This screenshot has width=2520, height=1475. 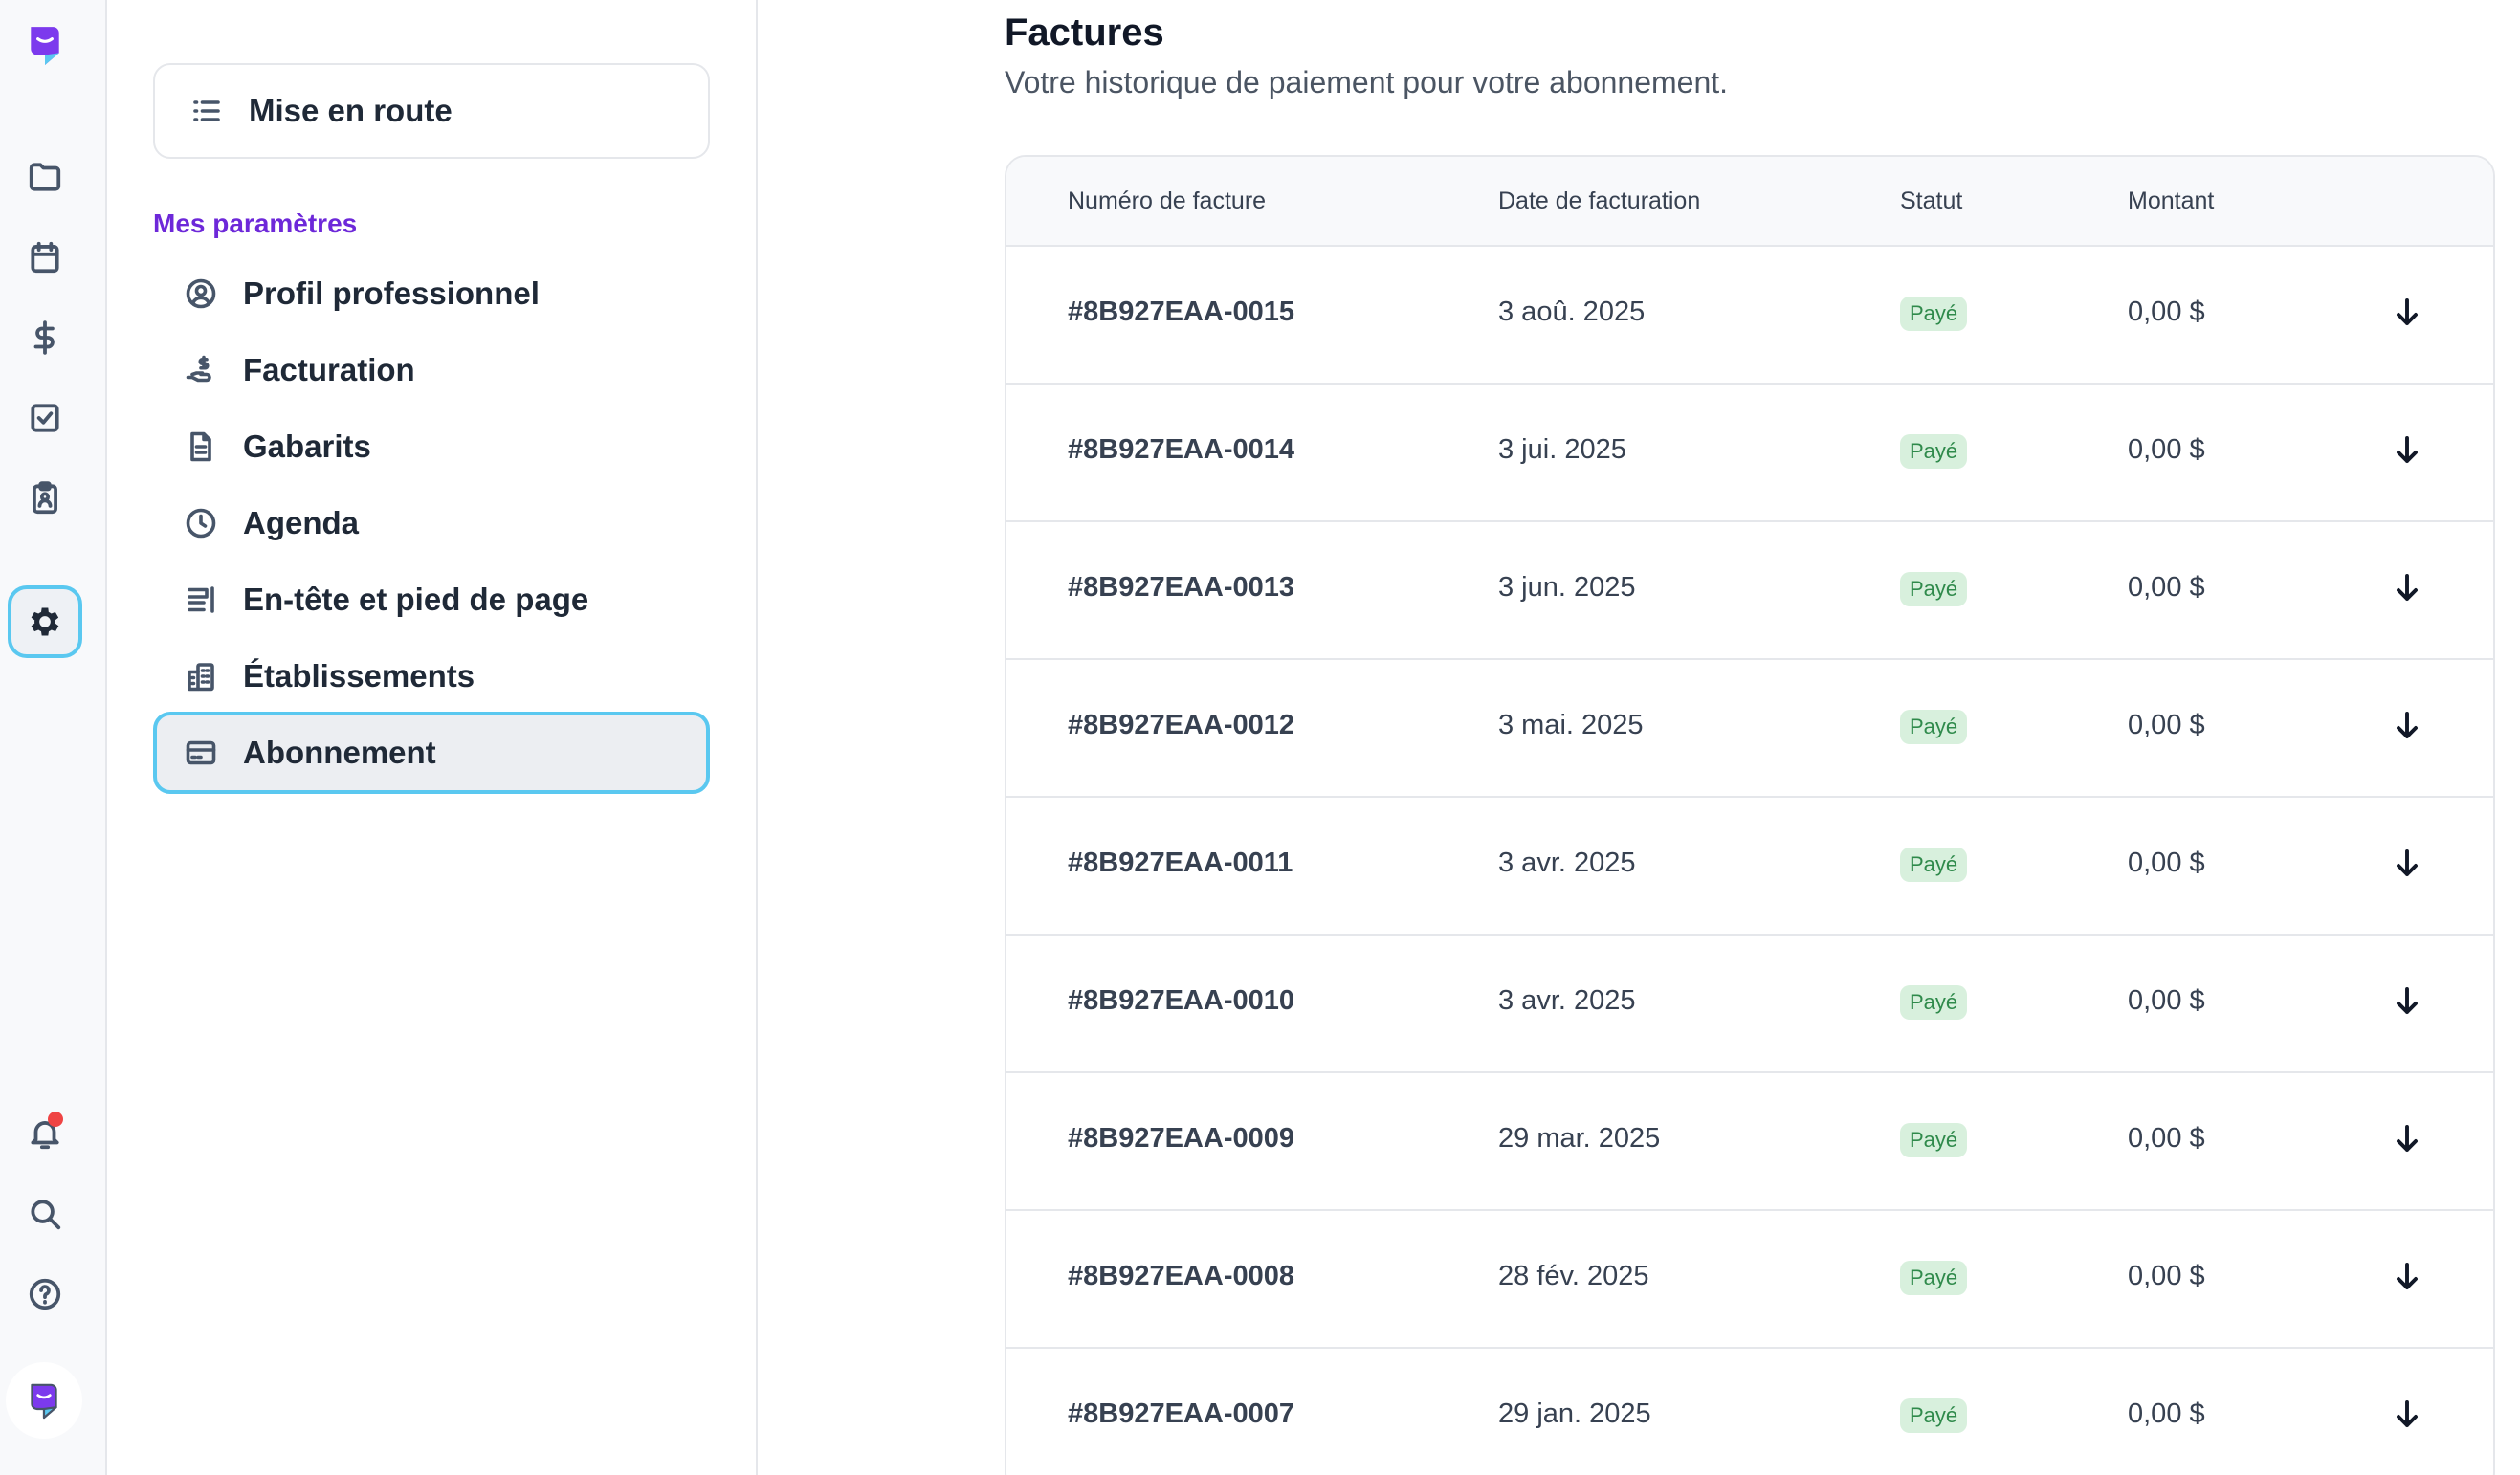 I want to click on folder-icon, so click(x=45, y=177).